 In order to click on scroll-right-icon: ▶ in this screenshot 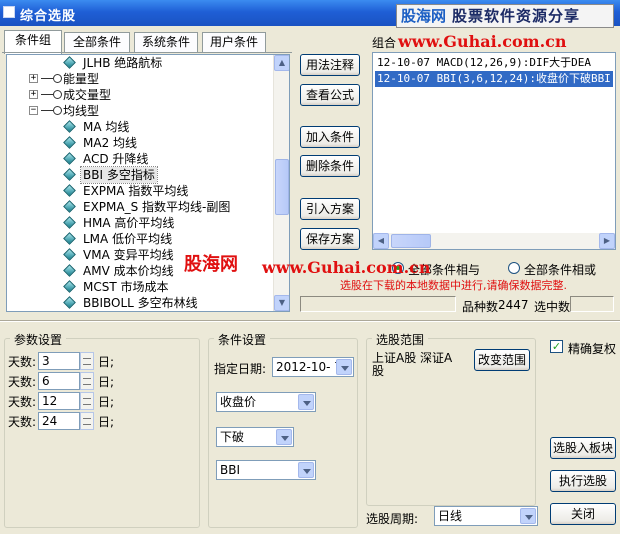, I will do `click(607, 241)`.